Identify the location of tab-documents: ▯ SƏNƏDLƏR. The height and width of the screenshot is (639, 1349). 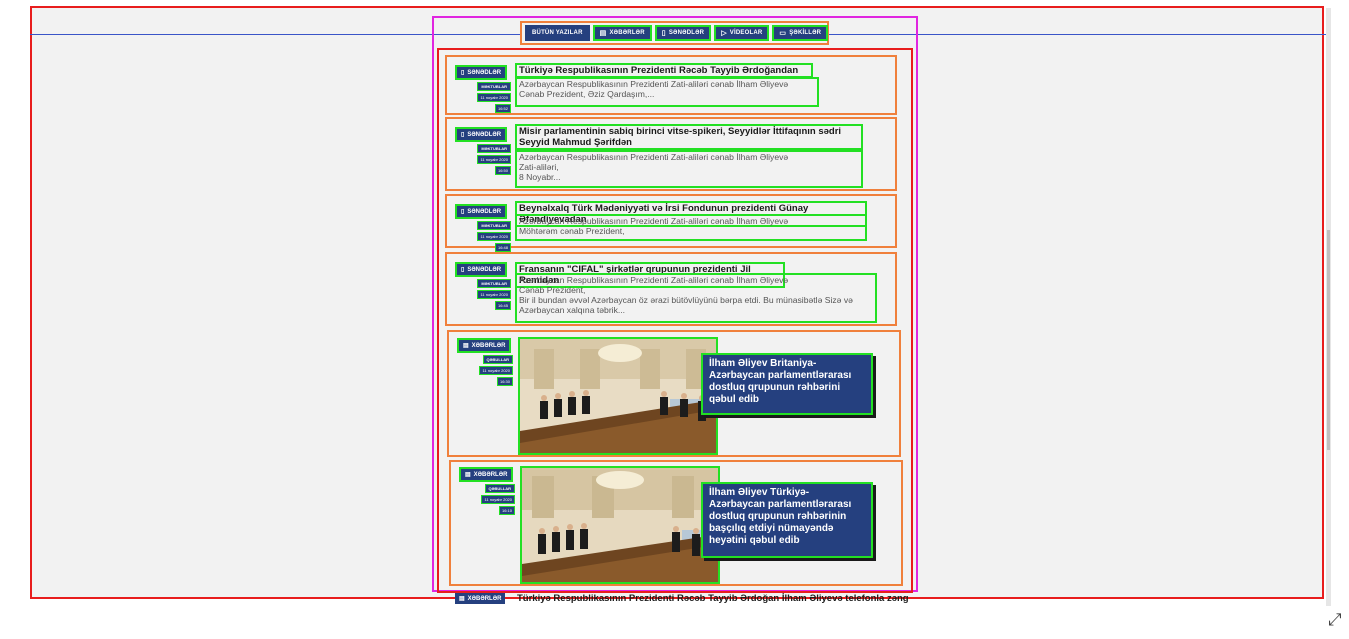
(683, 33).